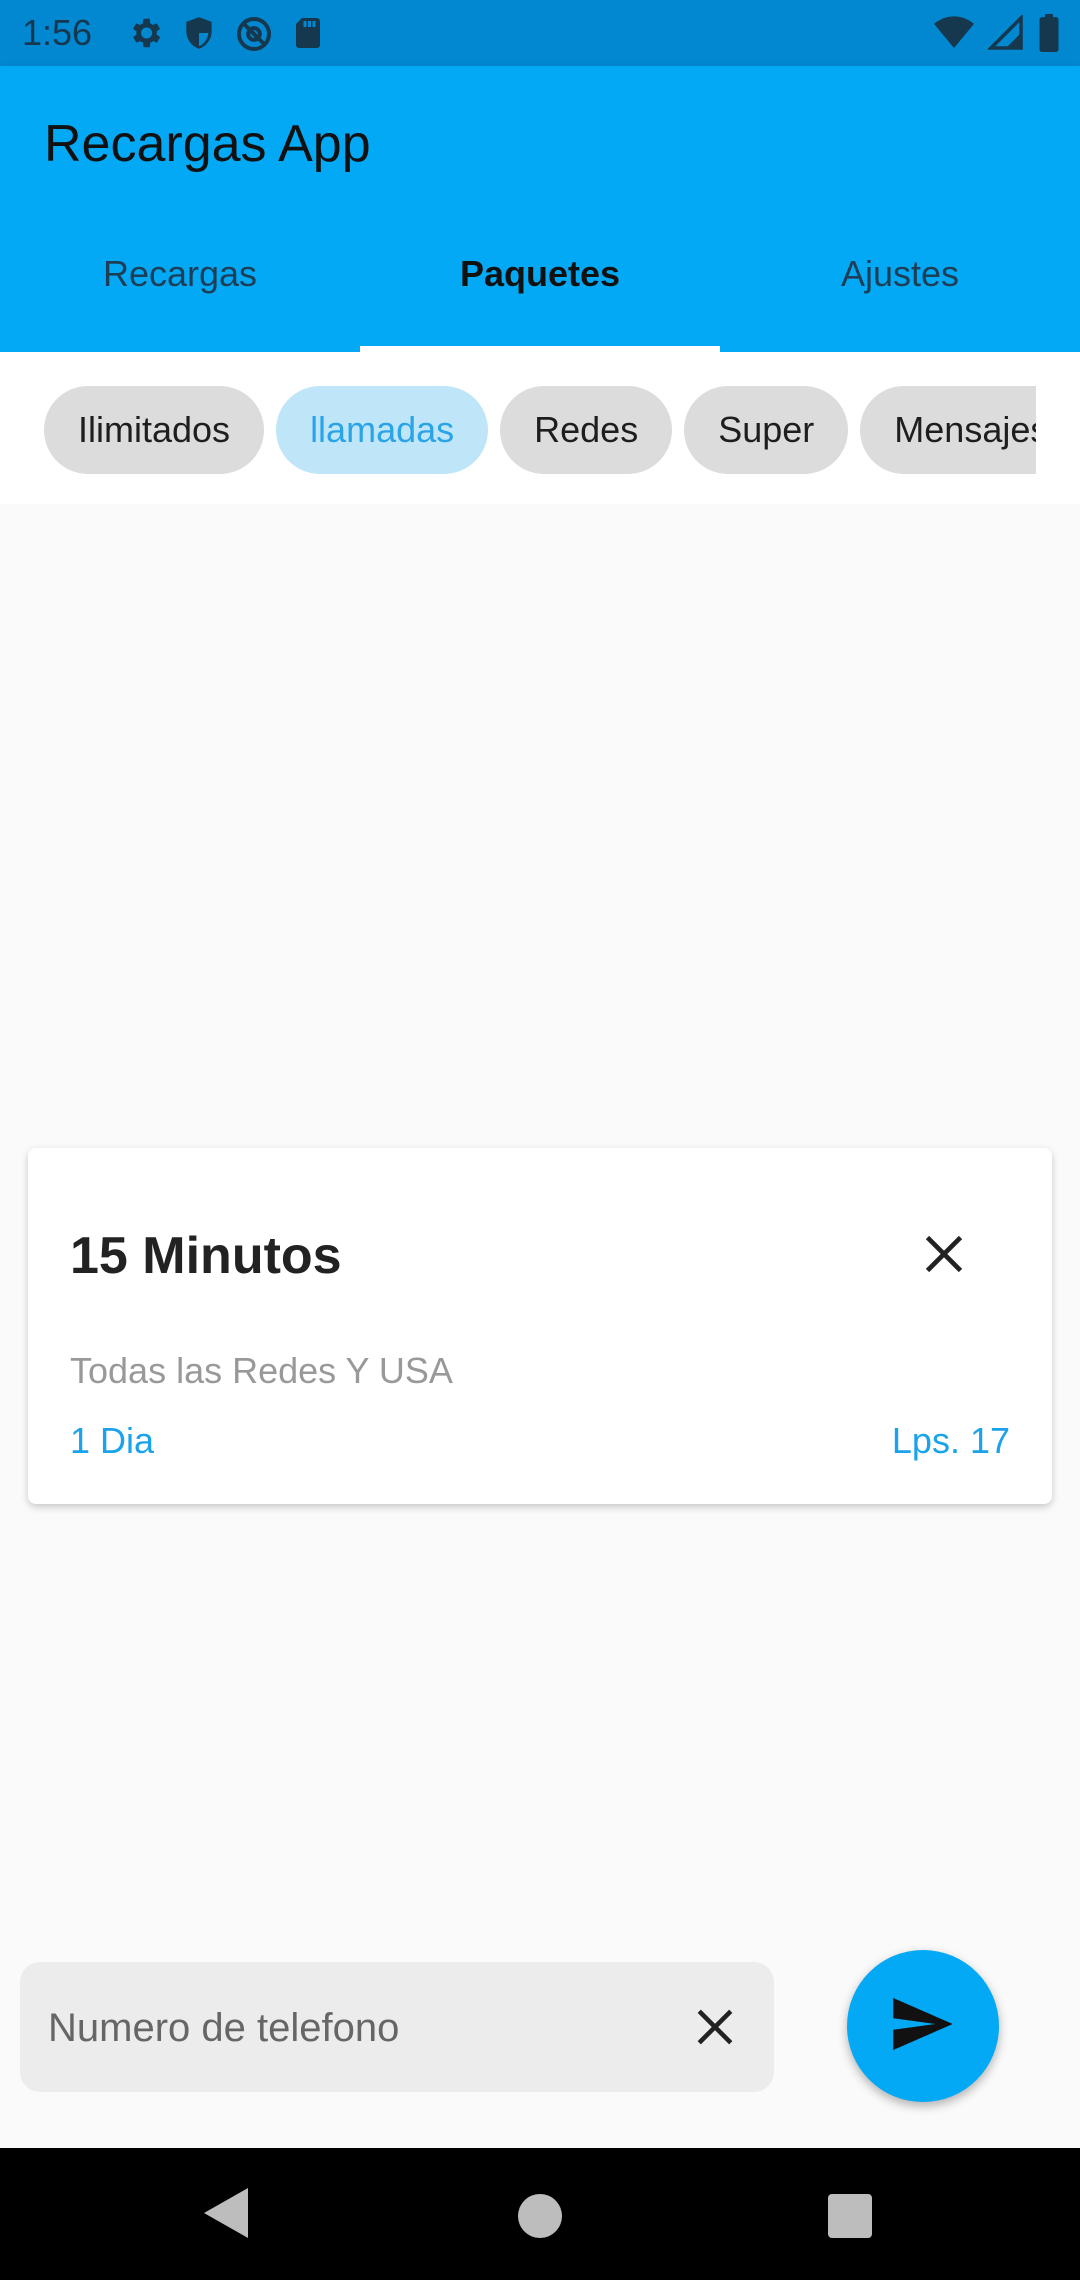 The width and height of the screenshot is (1080, 2280). What do you see at coordinates (254, 34) in the screenshot?
I see `at-sign-icon` at bounding box center [254, 34].